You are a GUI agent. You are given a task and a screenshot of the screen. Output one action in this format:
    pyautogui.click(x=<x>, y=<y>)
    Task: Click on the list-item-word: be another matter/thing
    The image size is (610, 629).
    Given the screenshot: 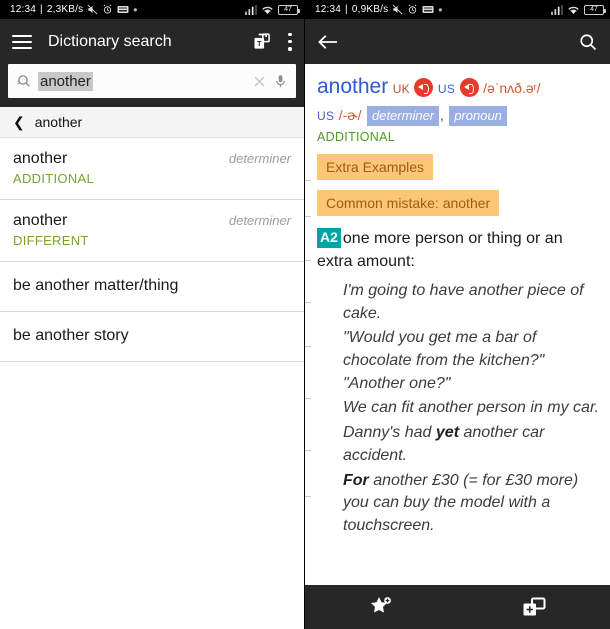 What is the action you would take?
    pyautogui.click(x=96, y=285)
    